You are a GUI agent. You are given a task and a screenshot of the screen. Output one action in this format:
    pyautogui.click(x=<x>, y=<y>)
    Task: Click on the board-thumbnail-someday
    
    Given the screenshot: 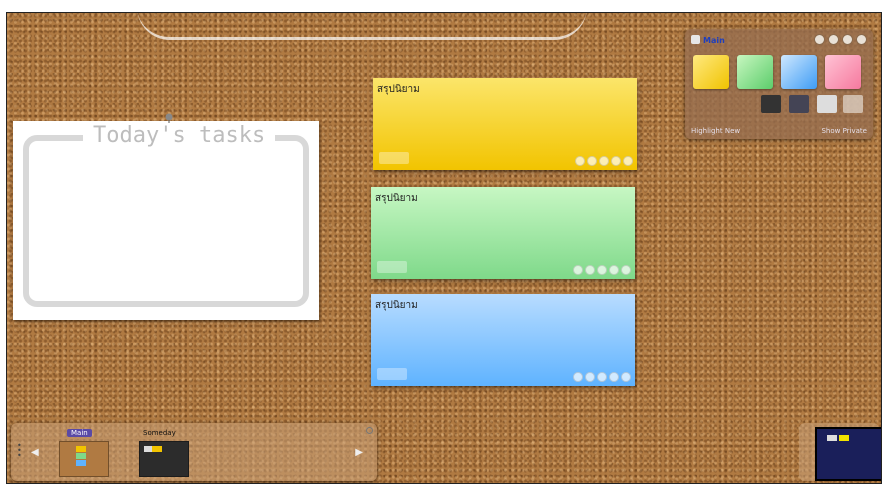 What is the action you would take?
    pyautogui.click(x=164, y=459)
    